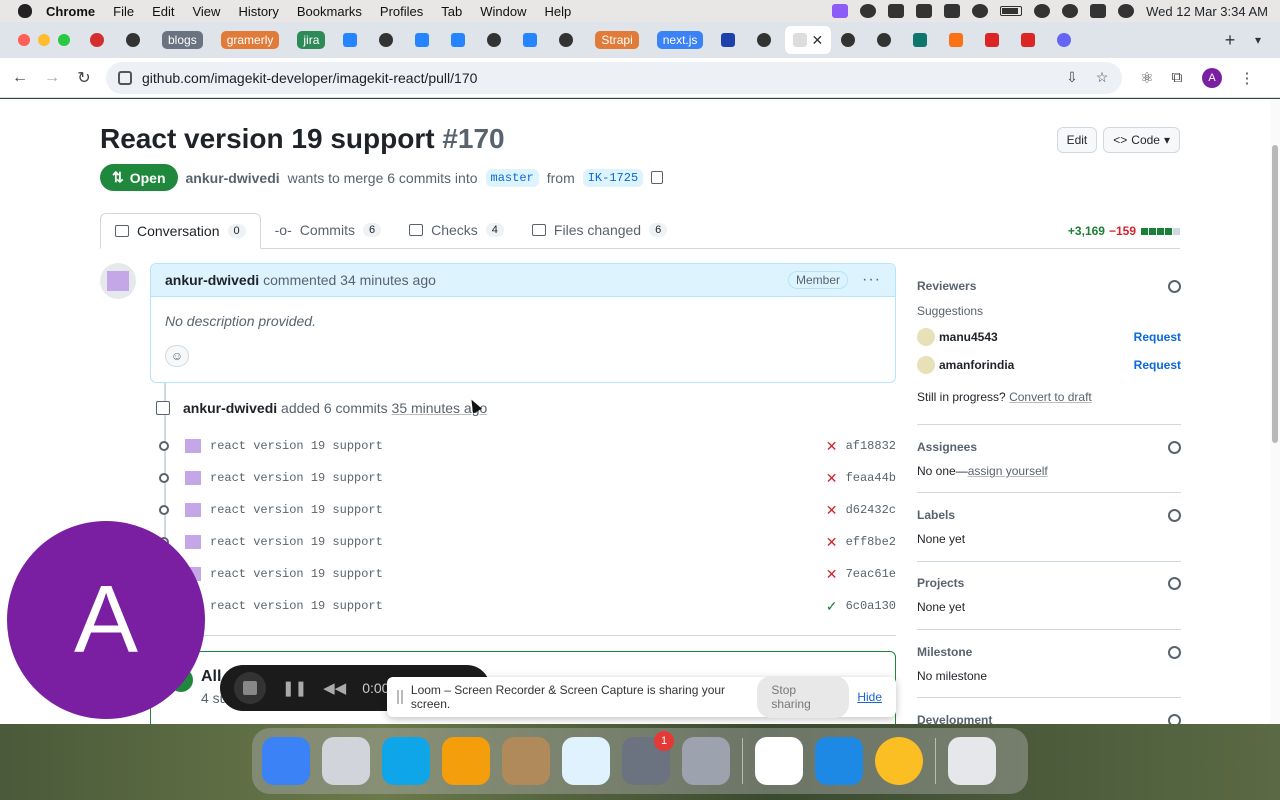 This screenshot has height=800, width=1280. I want to click on tab-nextjs: next.js, so click(680, 40).